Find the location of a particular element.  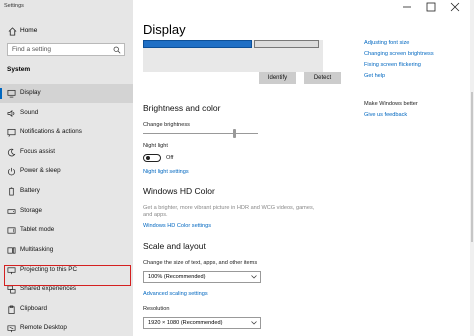

hd-color-settings-link: Windows HD Color settings is located at coordinates (177, 226).